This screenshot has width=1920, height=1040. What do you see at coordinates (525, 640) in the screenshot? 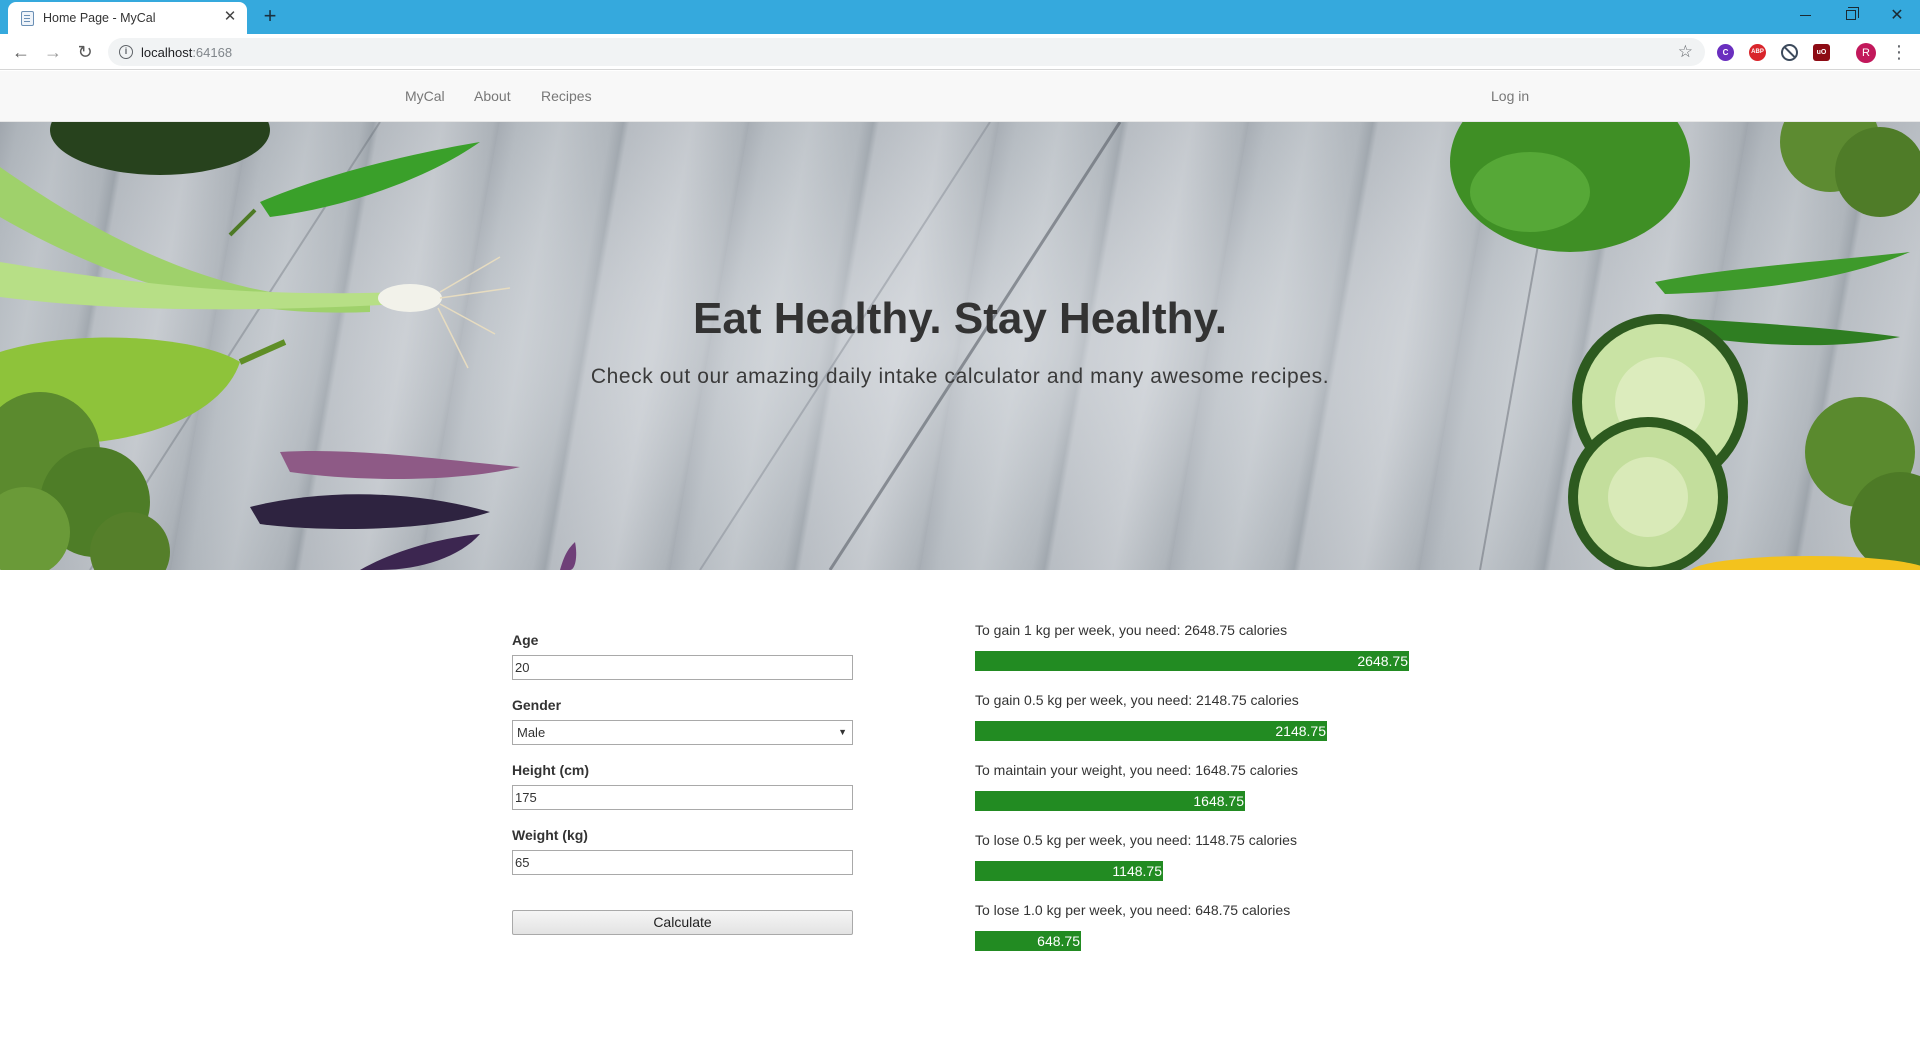
I see `age-label: Age` at bounding box center [525, 640].